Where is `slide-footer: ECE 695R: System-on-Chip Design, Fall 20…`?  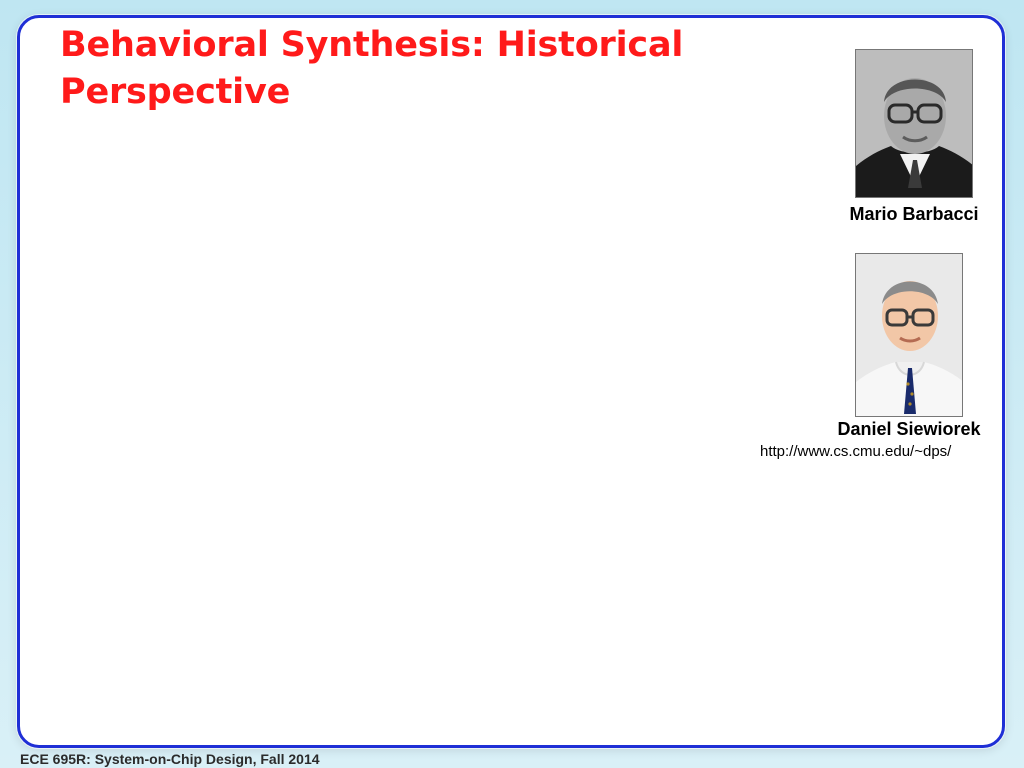
slide-footer: ECE 695R: System-on-Chip Design, Fall 20… is located at coordinates (170, 759).